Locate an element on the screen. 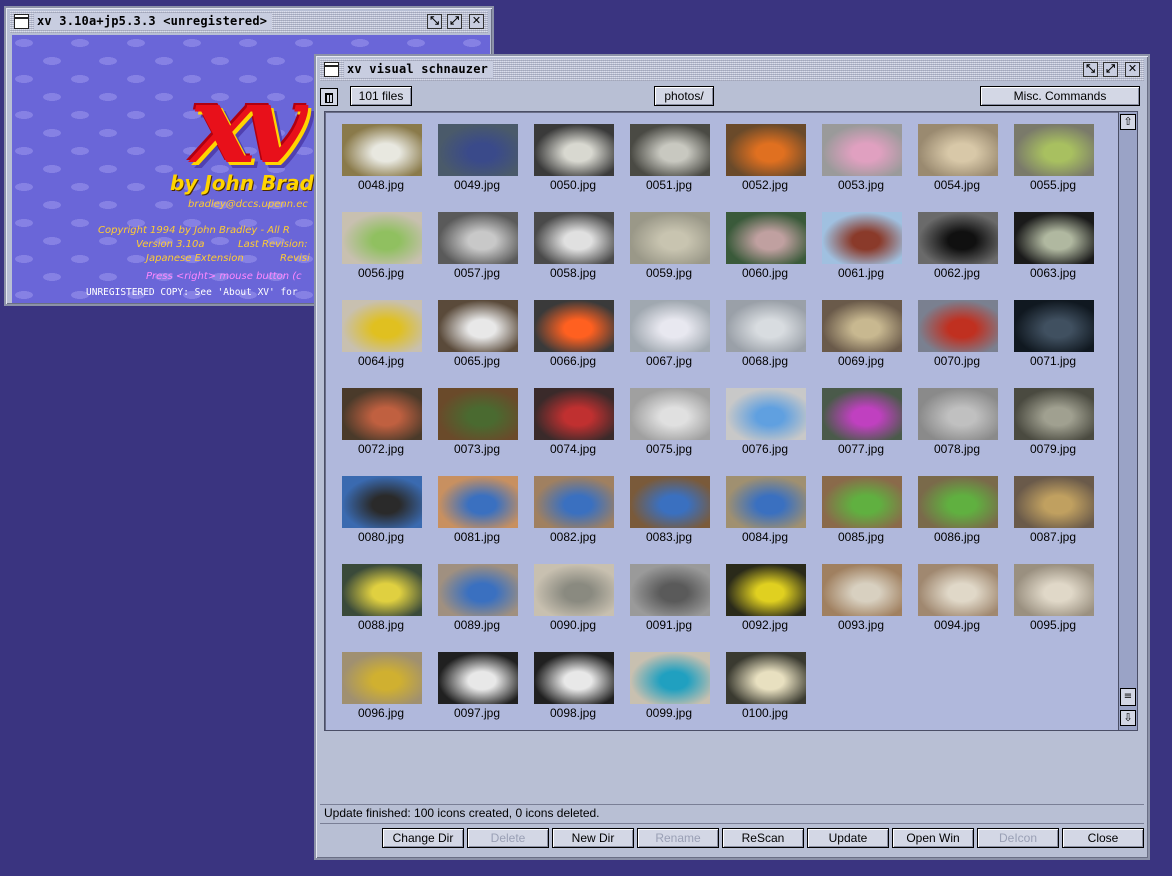 The height and width of the screenshot is (876, 1172). file-icon-cell: 0091.jpg is located at coordinates (669, 606).